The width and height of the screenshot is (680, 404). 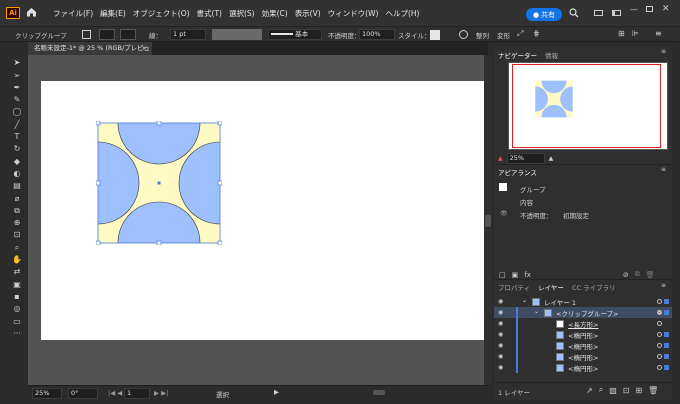 I want to click on menu-effect: 効果(C), so click(x=275, y=13).